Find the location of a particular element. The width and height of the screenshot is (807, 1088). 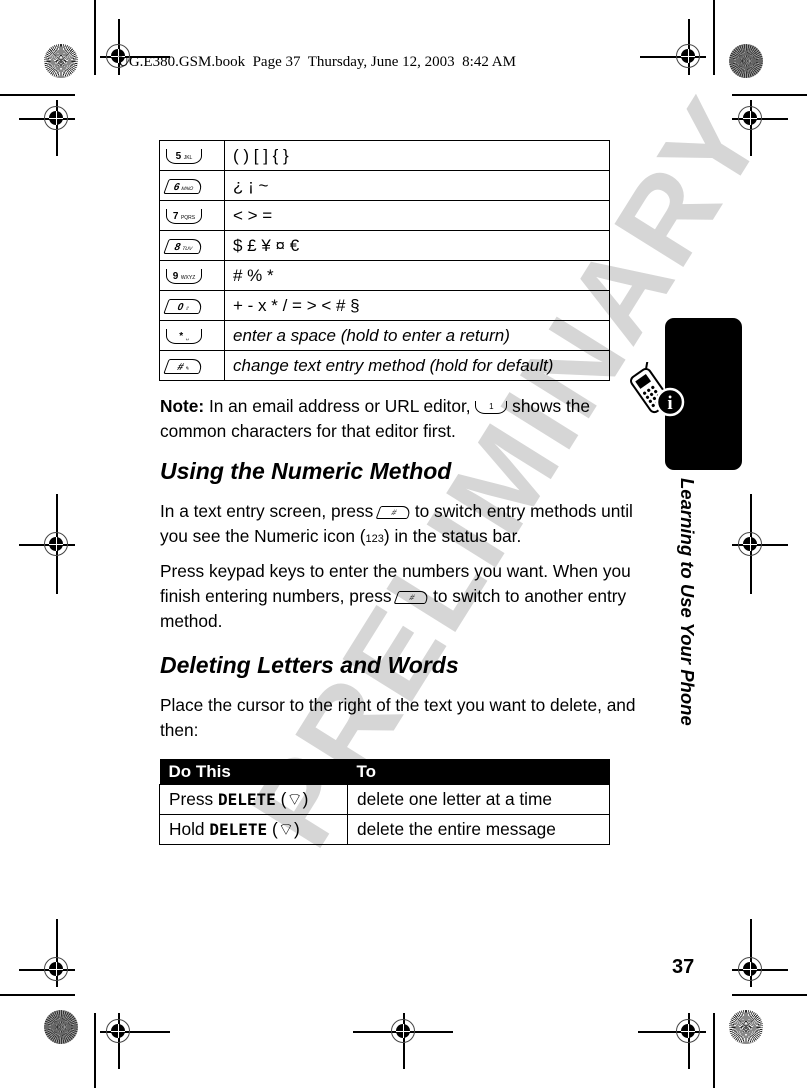

table-row: Hold DELETE (⌔) delete the entire message is located at coordinates (384, 829).